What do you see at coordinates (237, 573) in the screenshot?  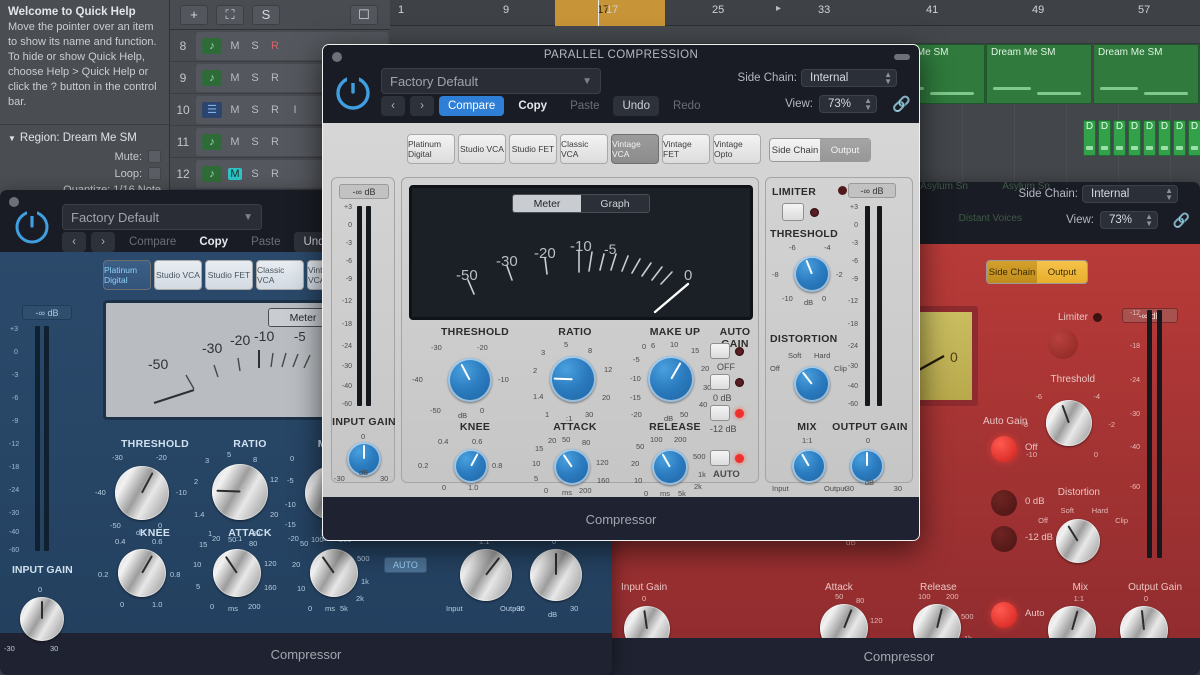 I see `blue-attack-knob` at bounding box center [237, 573].